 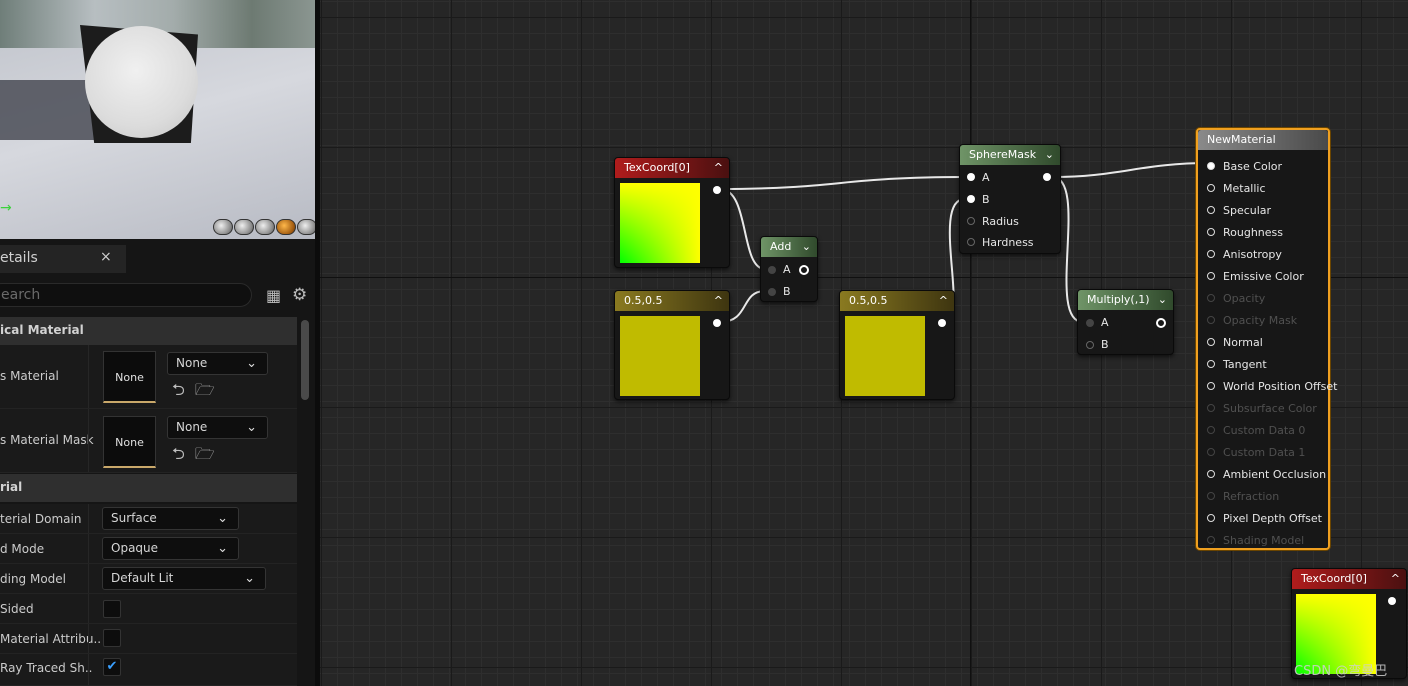 I want to click on close-icon: ×, so click(x=106, y=257).